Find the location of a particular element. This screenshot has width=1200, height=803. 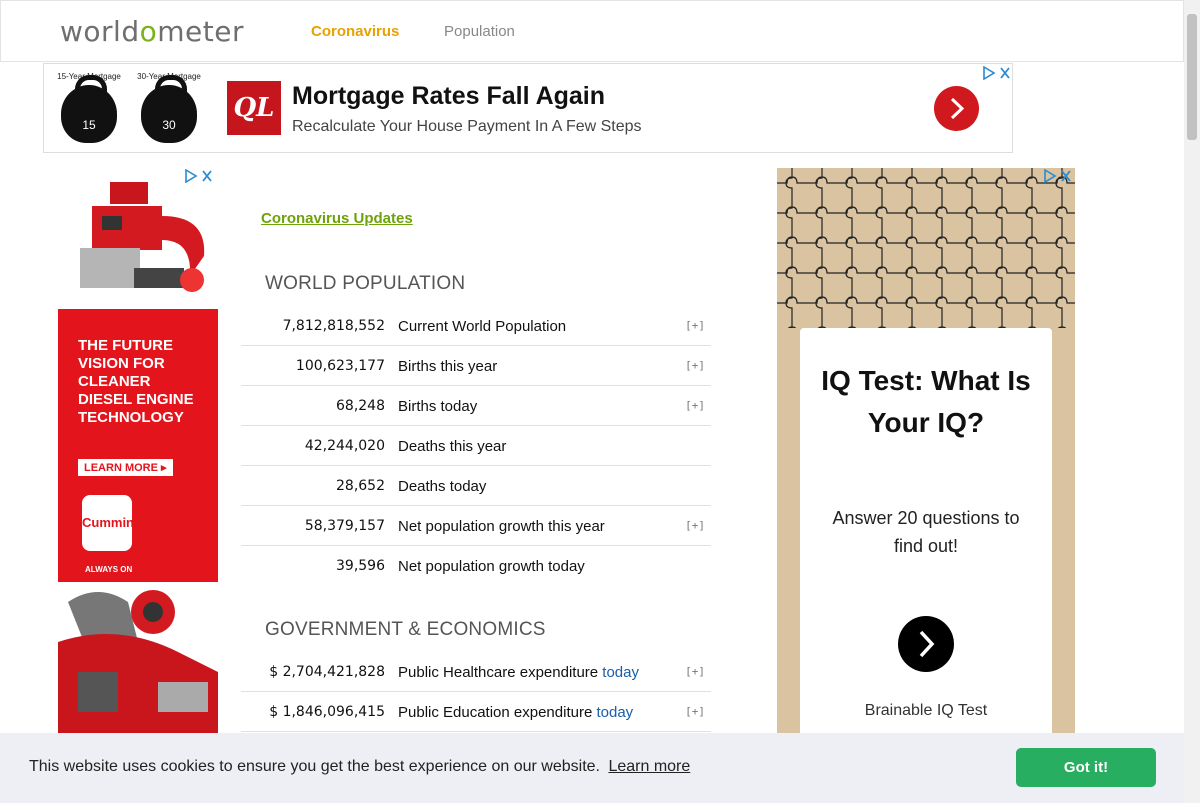

counter-label: Public Healthcare expenditure today is located at coordinates (518, 672).